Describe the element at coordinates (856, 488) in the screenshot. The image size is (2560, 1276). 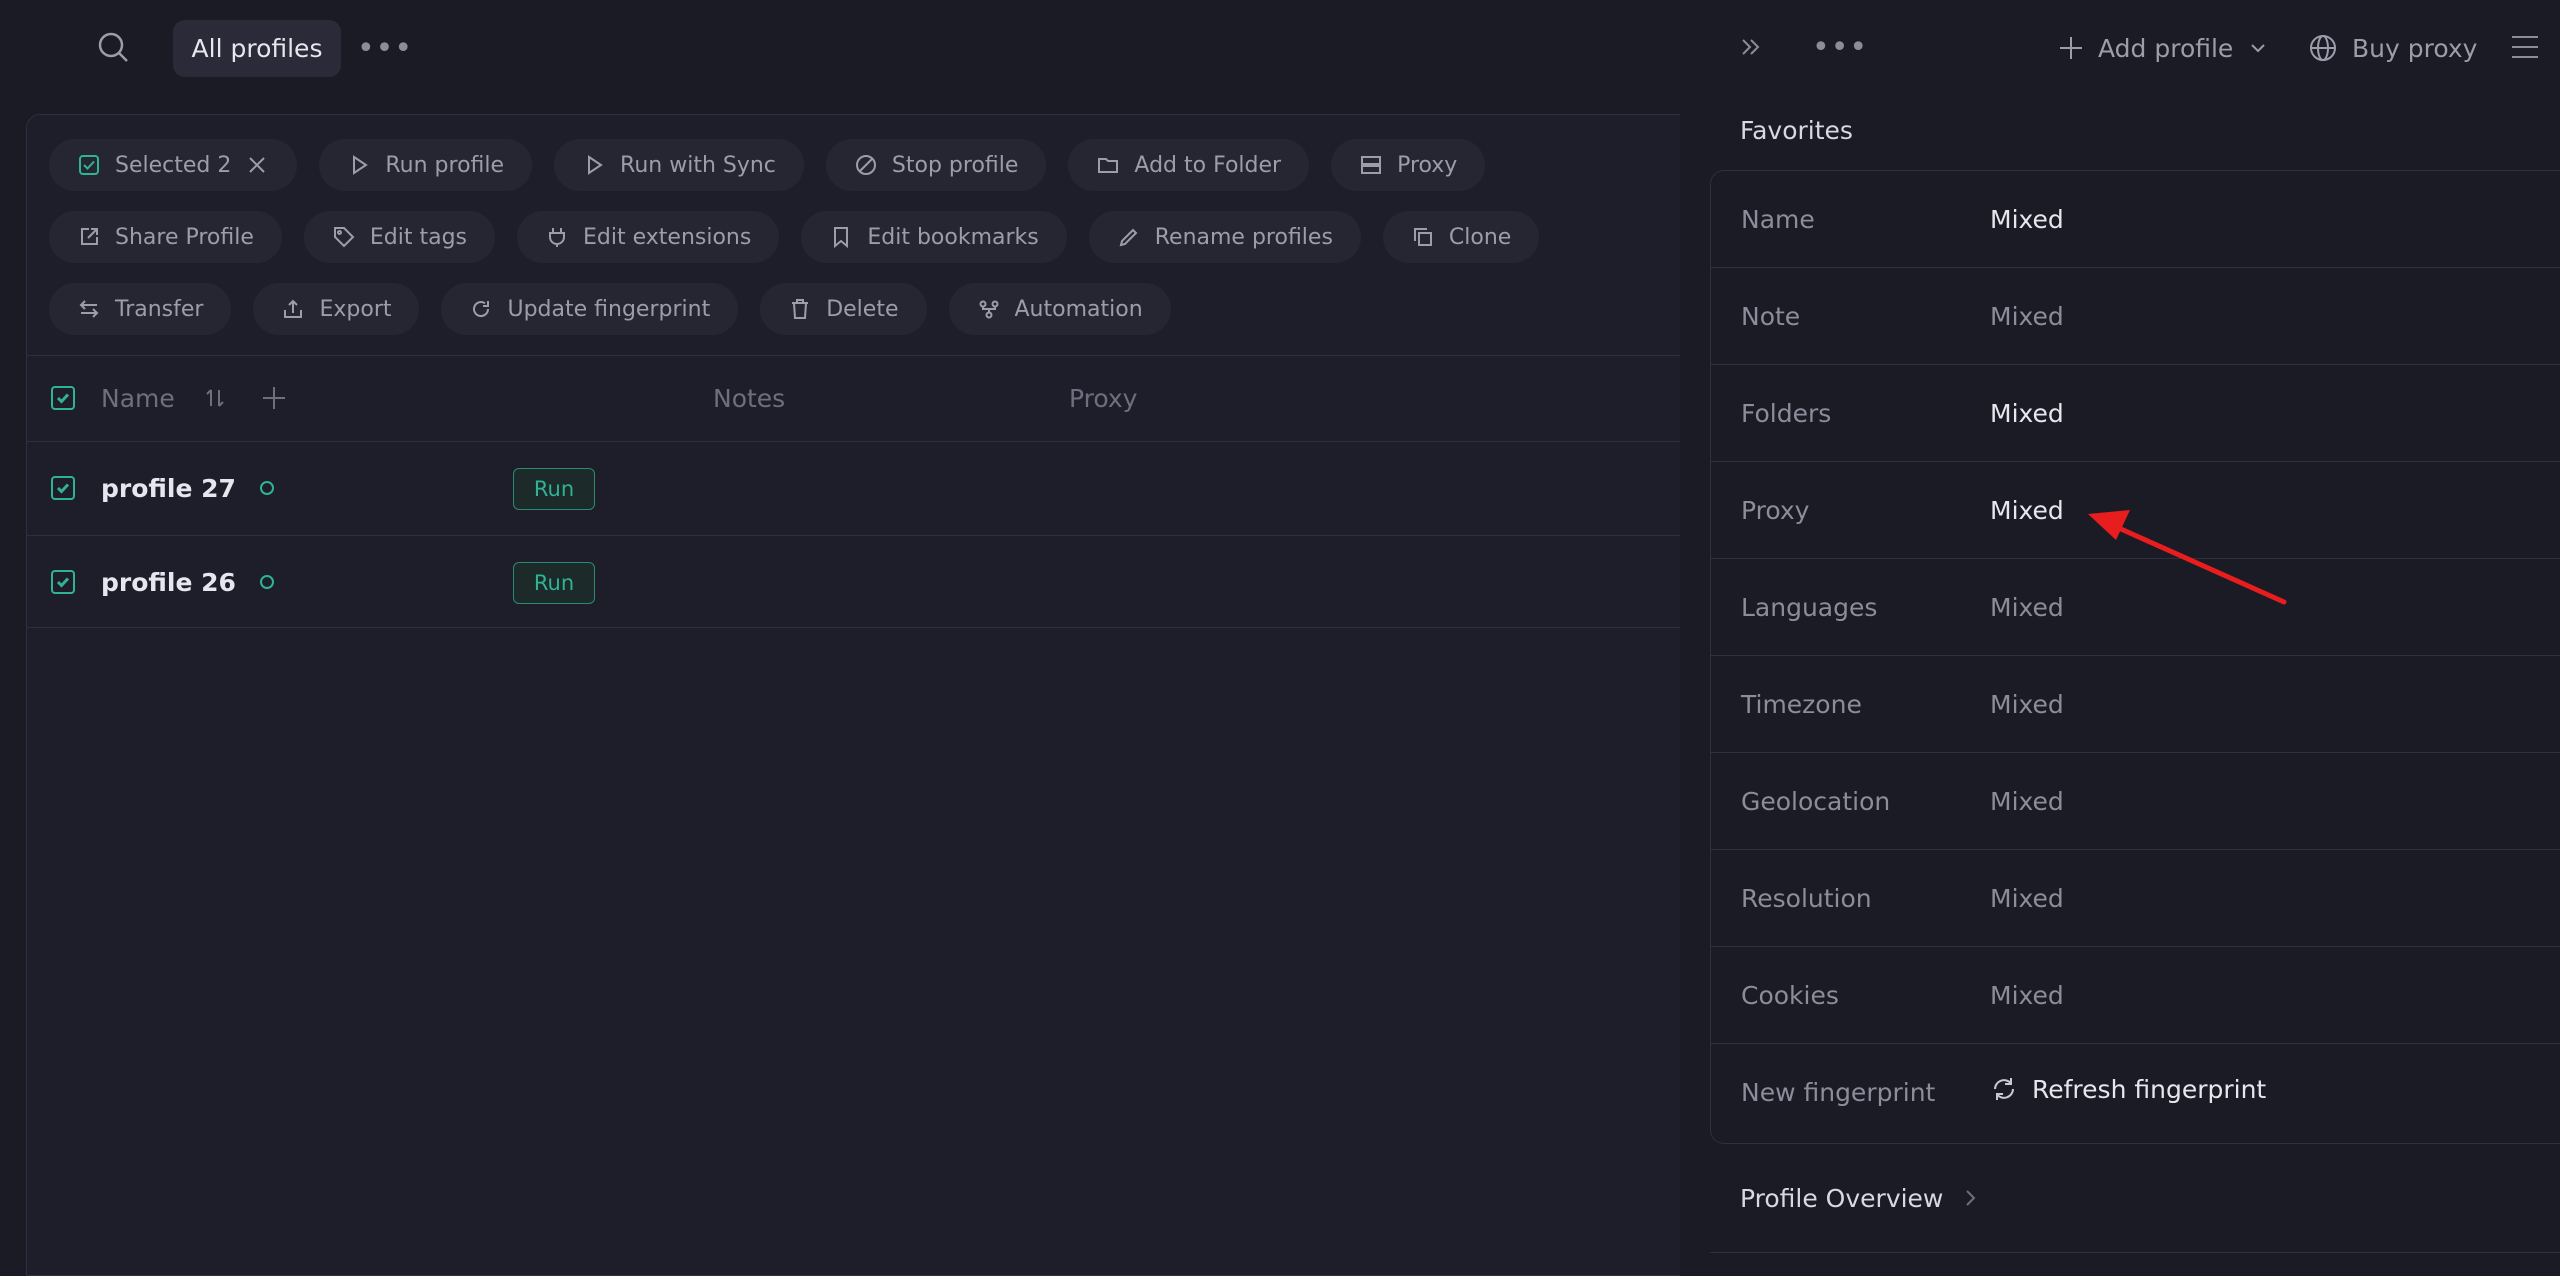
I see `table-row: profile 27 Run` at that location.